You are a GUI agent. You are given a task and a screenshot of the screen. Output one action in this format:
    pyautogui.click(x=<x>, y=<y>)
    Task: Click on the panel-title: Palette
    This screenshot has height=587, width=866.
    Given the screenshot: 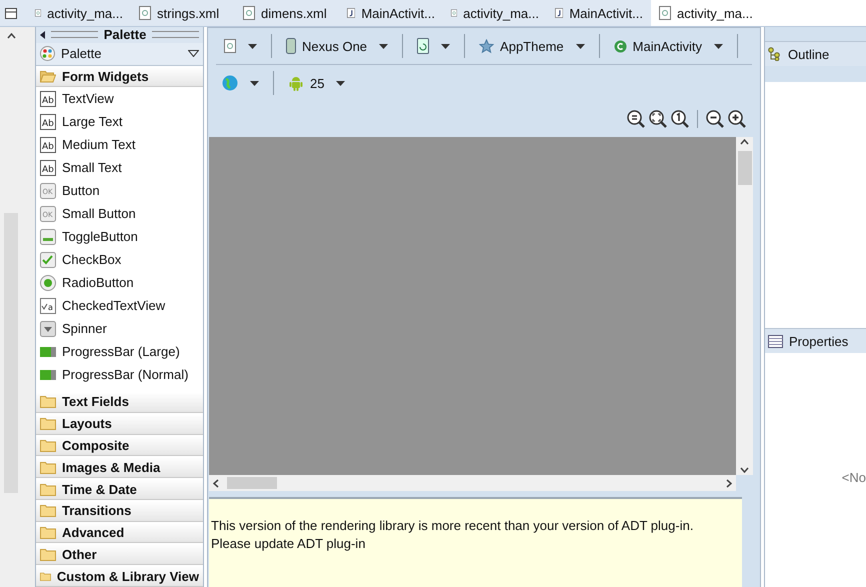 What is the action you would take?
    pyautogui.click(x=125, y=34)
    